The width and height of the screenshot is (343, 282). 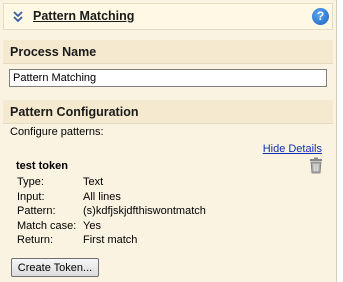 I want to click on detail-label: Type:, so click(x=30, y=182).